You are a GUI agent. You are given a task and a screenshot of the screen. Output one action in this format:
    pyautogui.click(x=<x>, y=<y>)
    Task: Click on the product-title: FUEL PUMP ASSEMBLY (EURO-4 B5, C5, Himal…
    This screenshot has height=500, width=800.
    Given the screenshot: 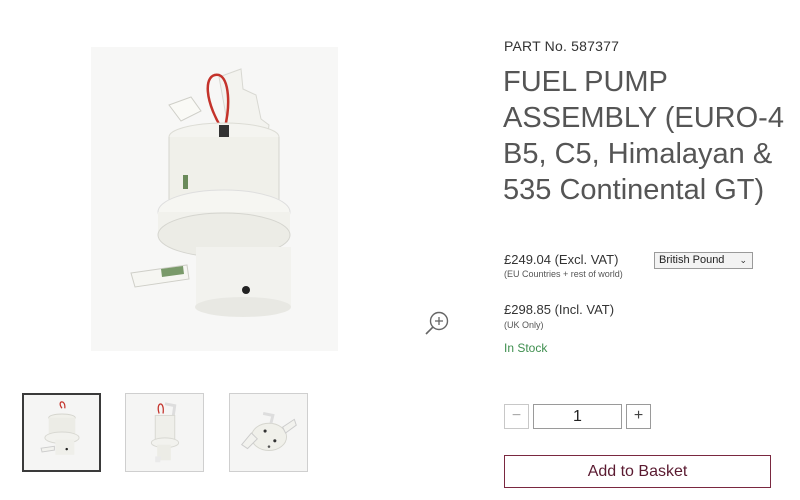 What is the action you would take?
    pyautogui.click(x=643, y=136)
    